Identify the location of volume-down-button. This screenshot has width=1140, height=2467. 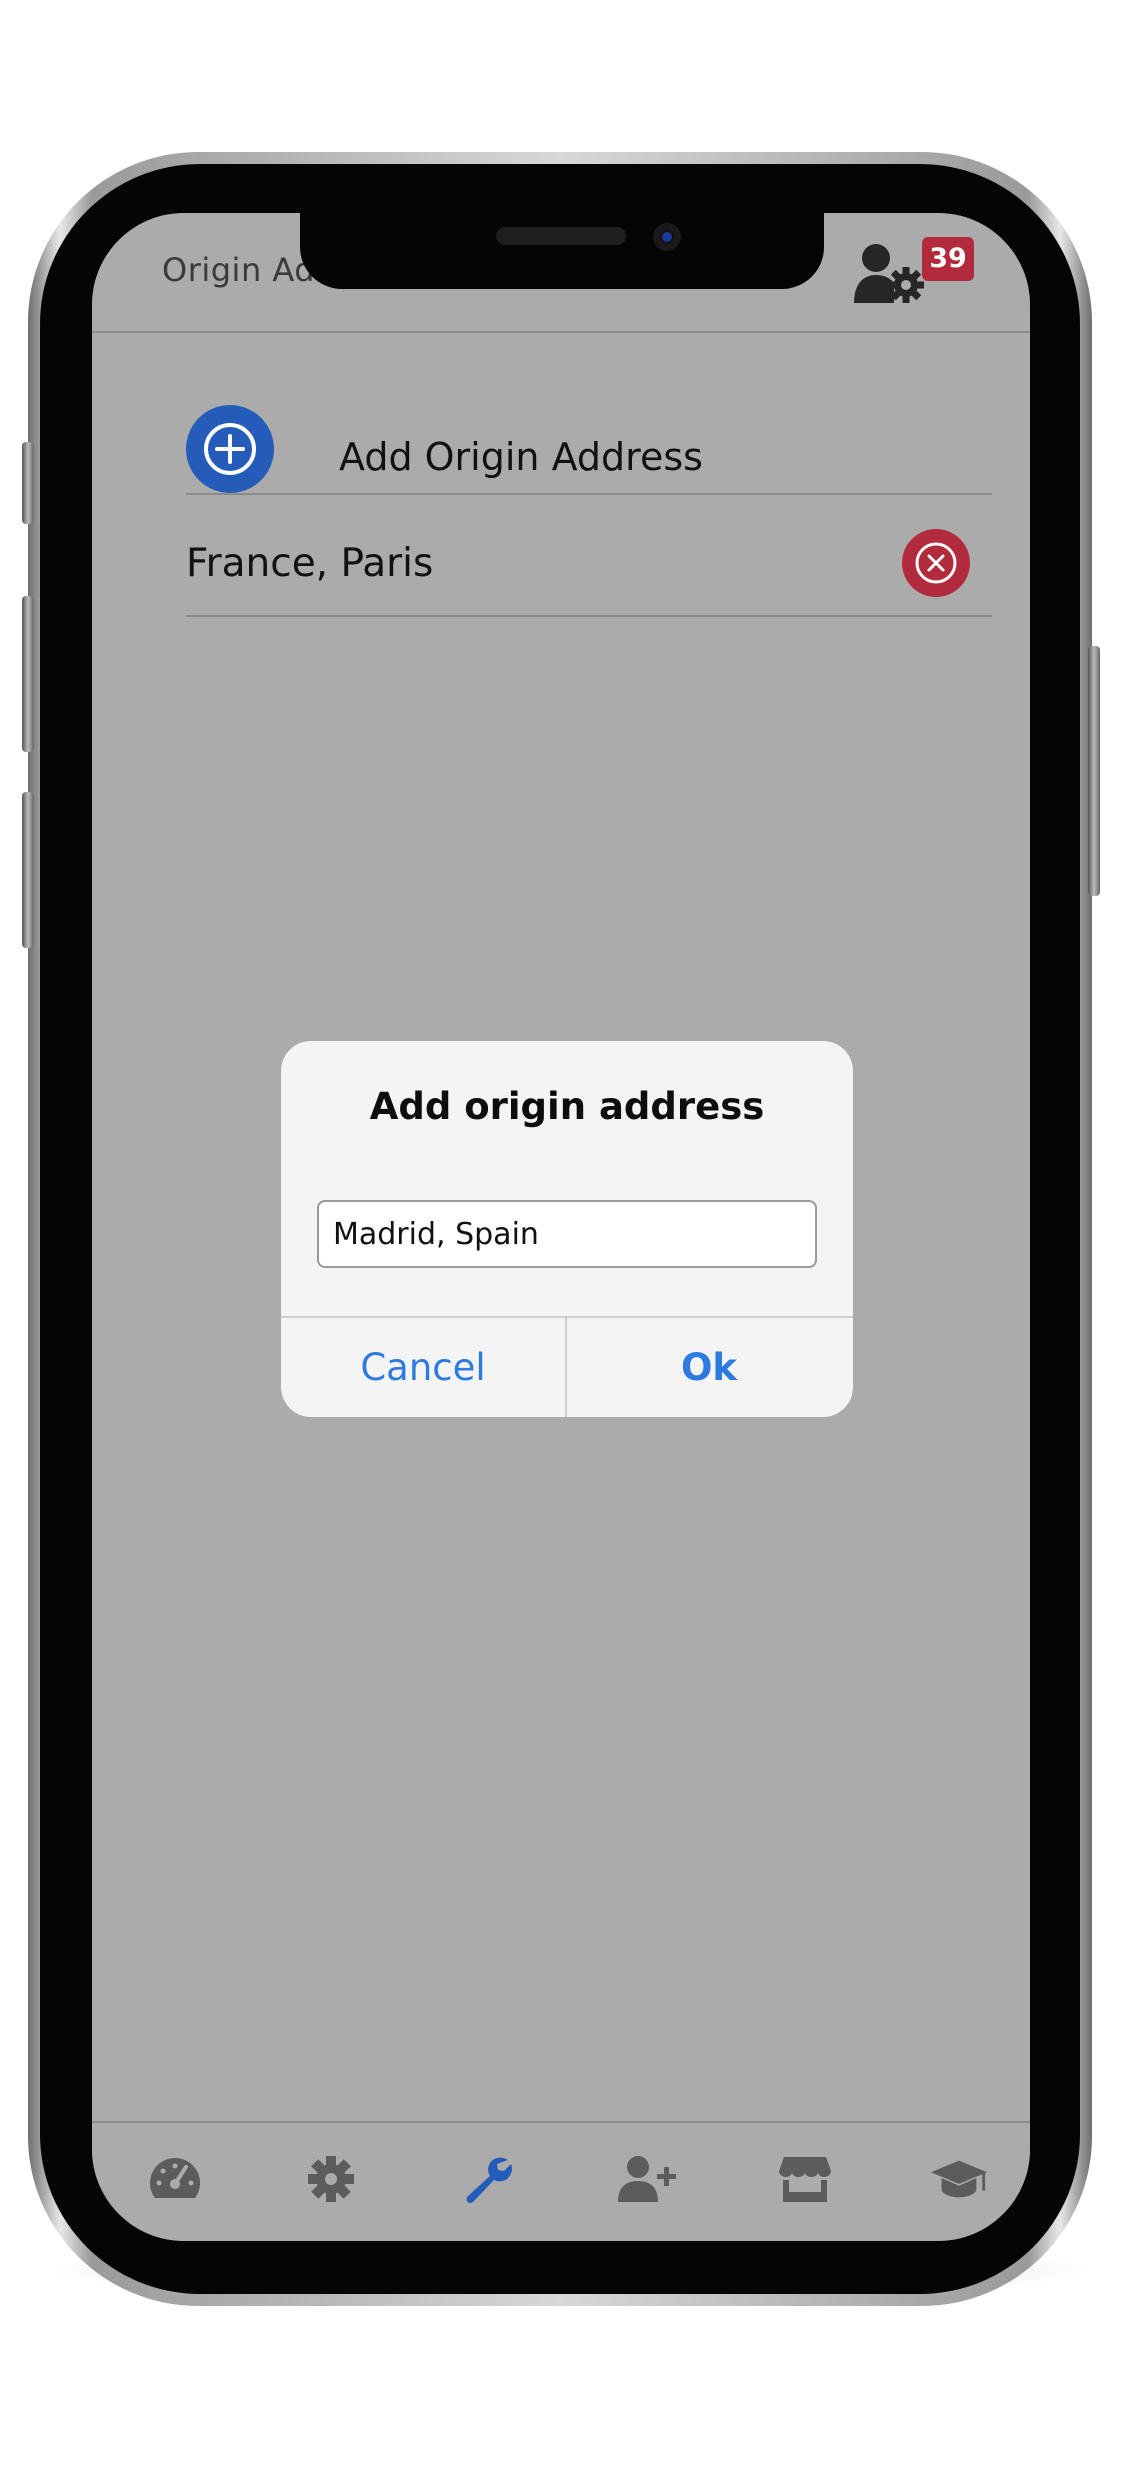
(28, 870).